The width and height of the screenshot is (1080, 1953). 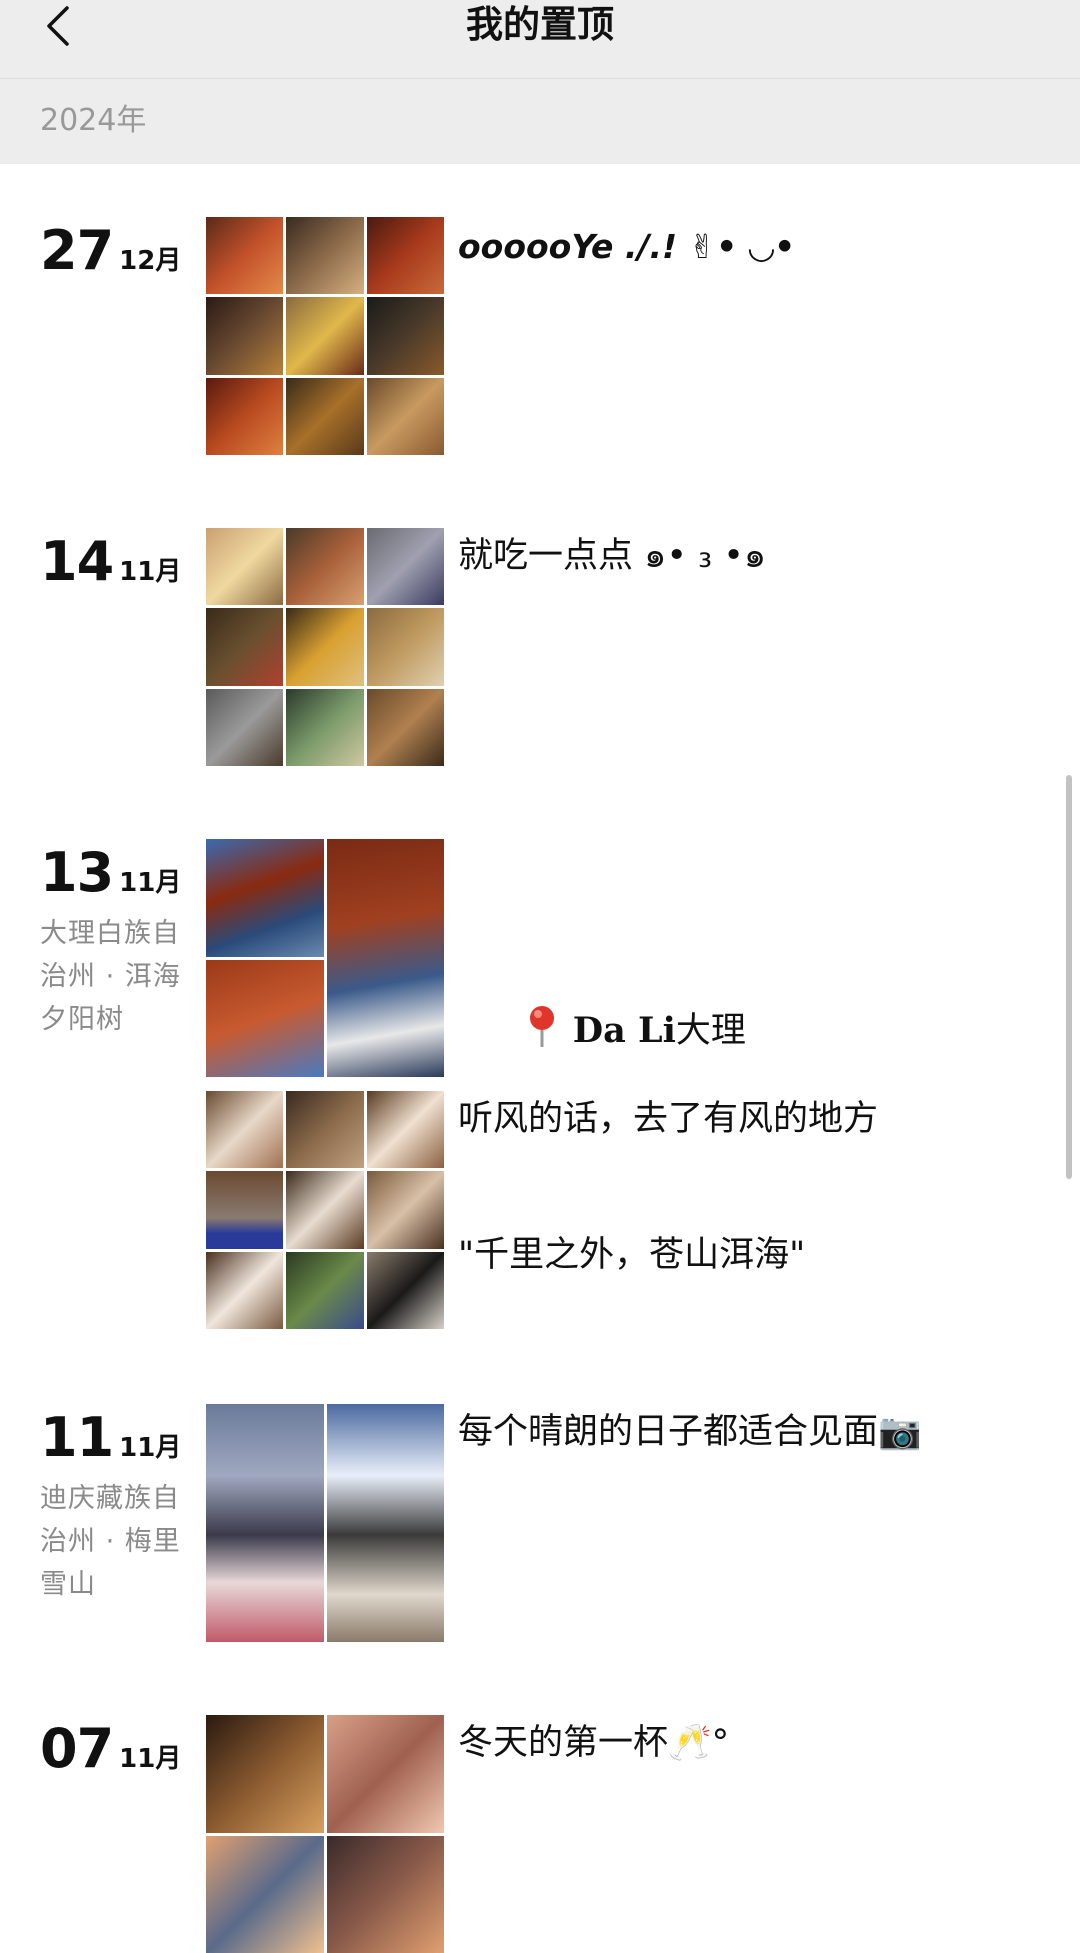 What do you see at coordinates (1069, 977) in the screenshot?
I see `scrollbar` at bounding box center [1069, 977].